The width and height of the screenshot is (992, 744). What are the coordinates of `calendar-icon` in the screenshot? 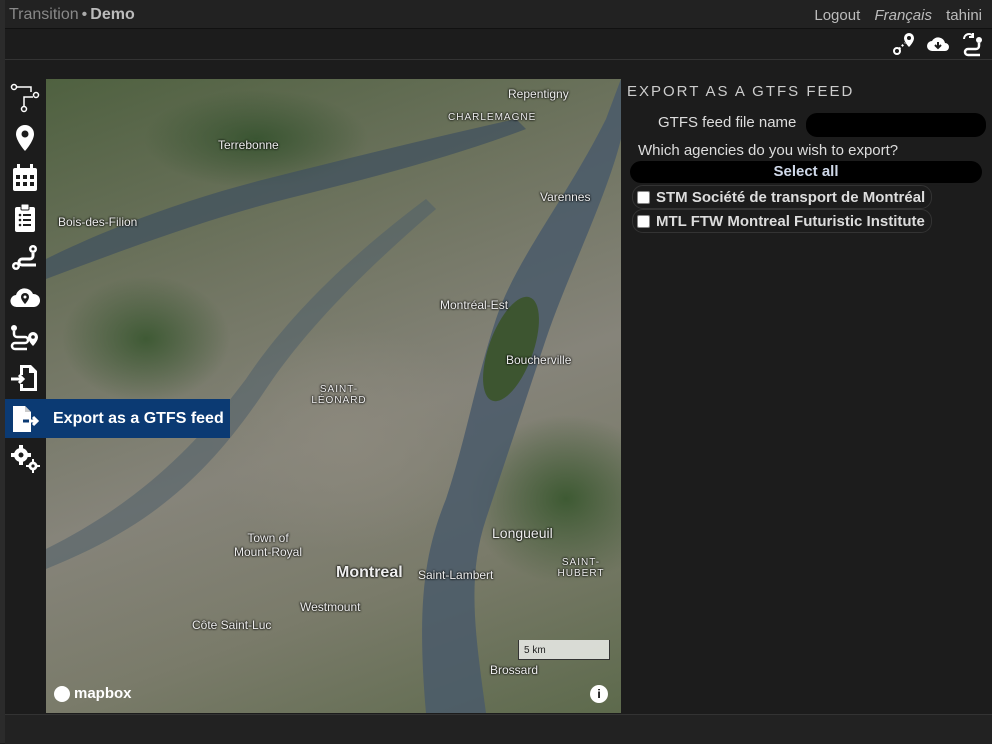 It's located at (25, 178).